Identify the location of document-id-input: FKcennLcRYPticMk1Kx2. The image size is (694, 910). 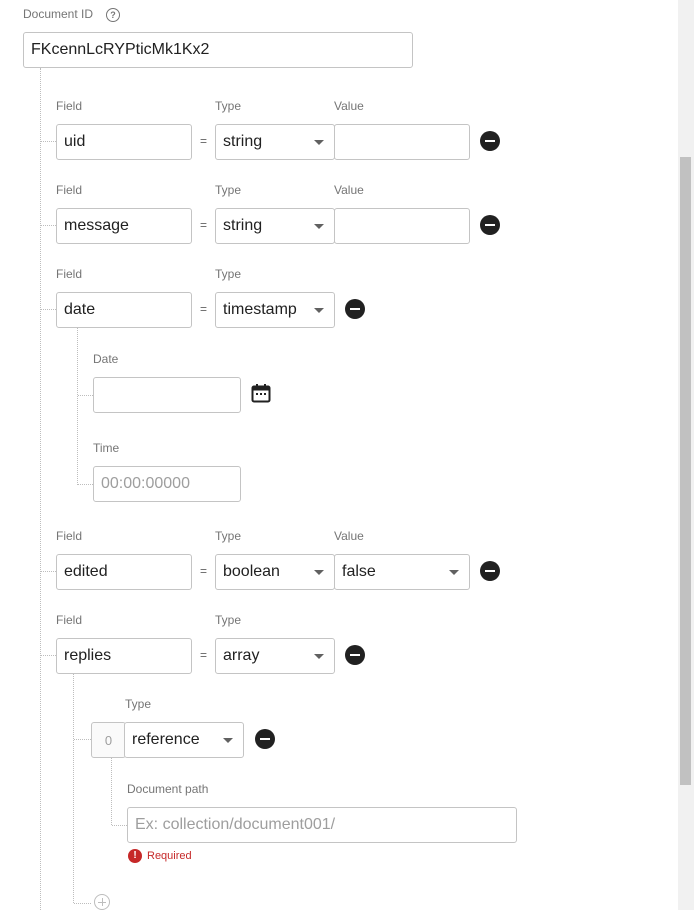
(218, 50).